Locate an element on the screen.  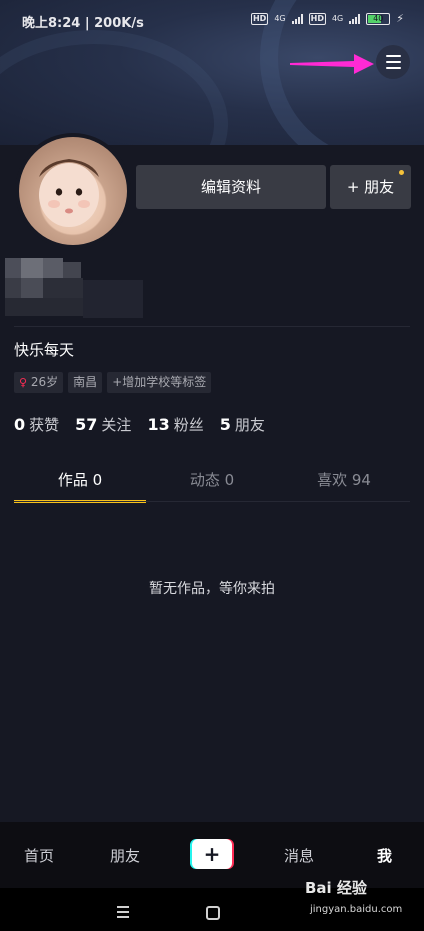
tab-likes: 喜欢 94 is located at coordinates (344, 481).